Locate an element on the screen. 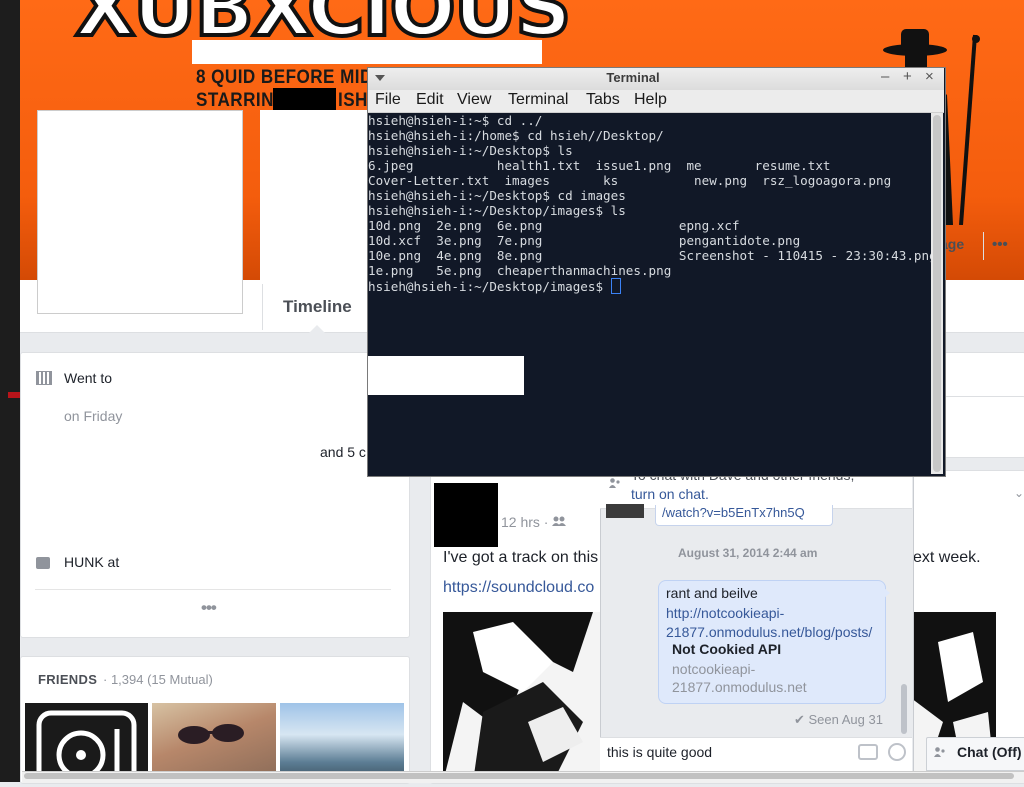 Image resolution: width=1024 pixels, height=787 pixels. with-others-text: and 5 c is located at coordinates (343, 452).